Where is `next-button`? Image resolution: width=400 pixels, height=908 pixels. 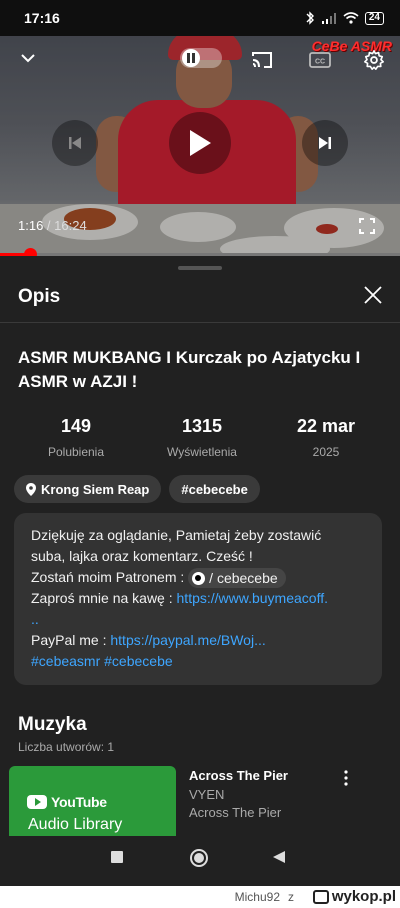 next-button is located at coordinates (325, 143).